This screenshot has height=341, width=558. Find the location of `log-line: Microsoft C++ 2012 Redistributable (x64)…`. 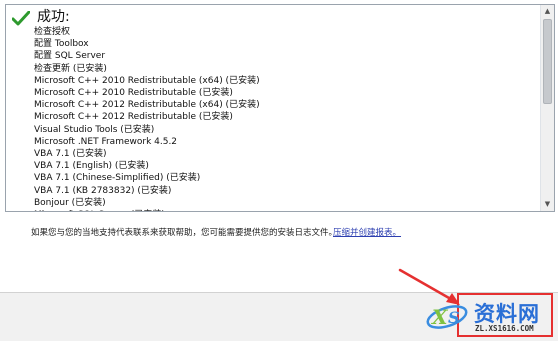

log-line: Microsoft C++ 2012 Redistributable (x64)… is located at coordinates (147, 105).